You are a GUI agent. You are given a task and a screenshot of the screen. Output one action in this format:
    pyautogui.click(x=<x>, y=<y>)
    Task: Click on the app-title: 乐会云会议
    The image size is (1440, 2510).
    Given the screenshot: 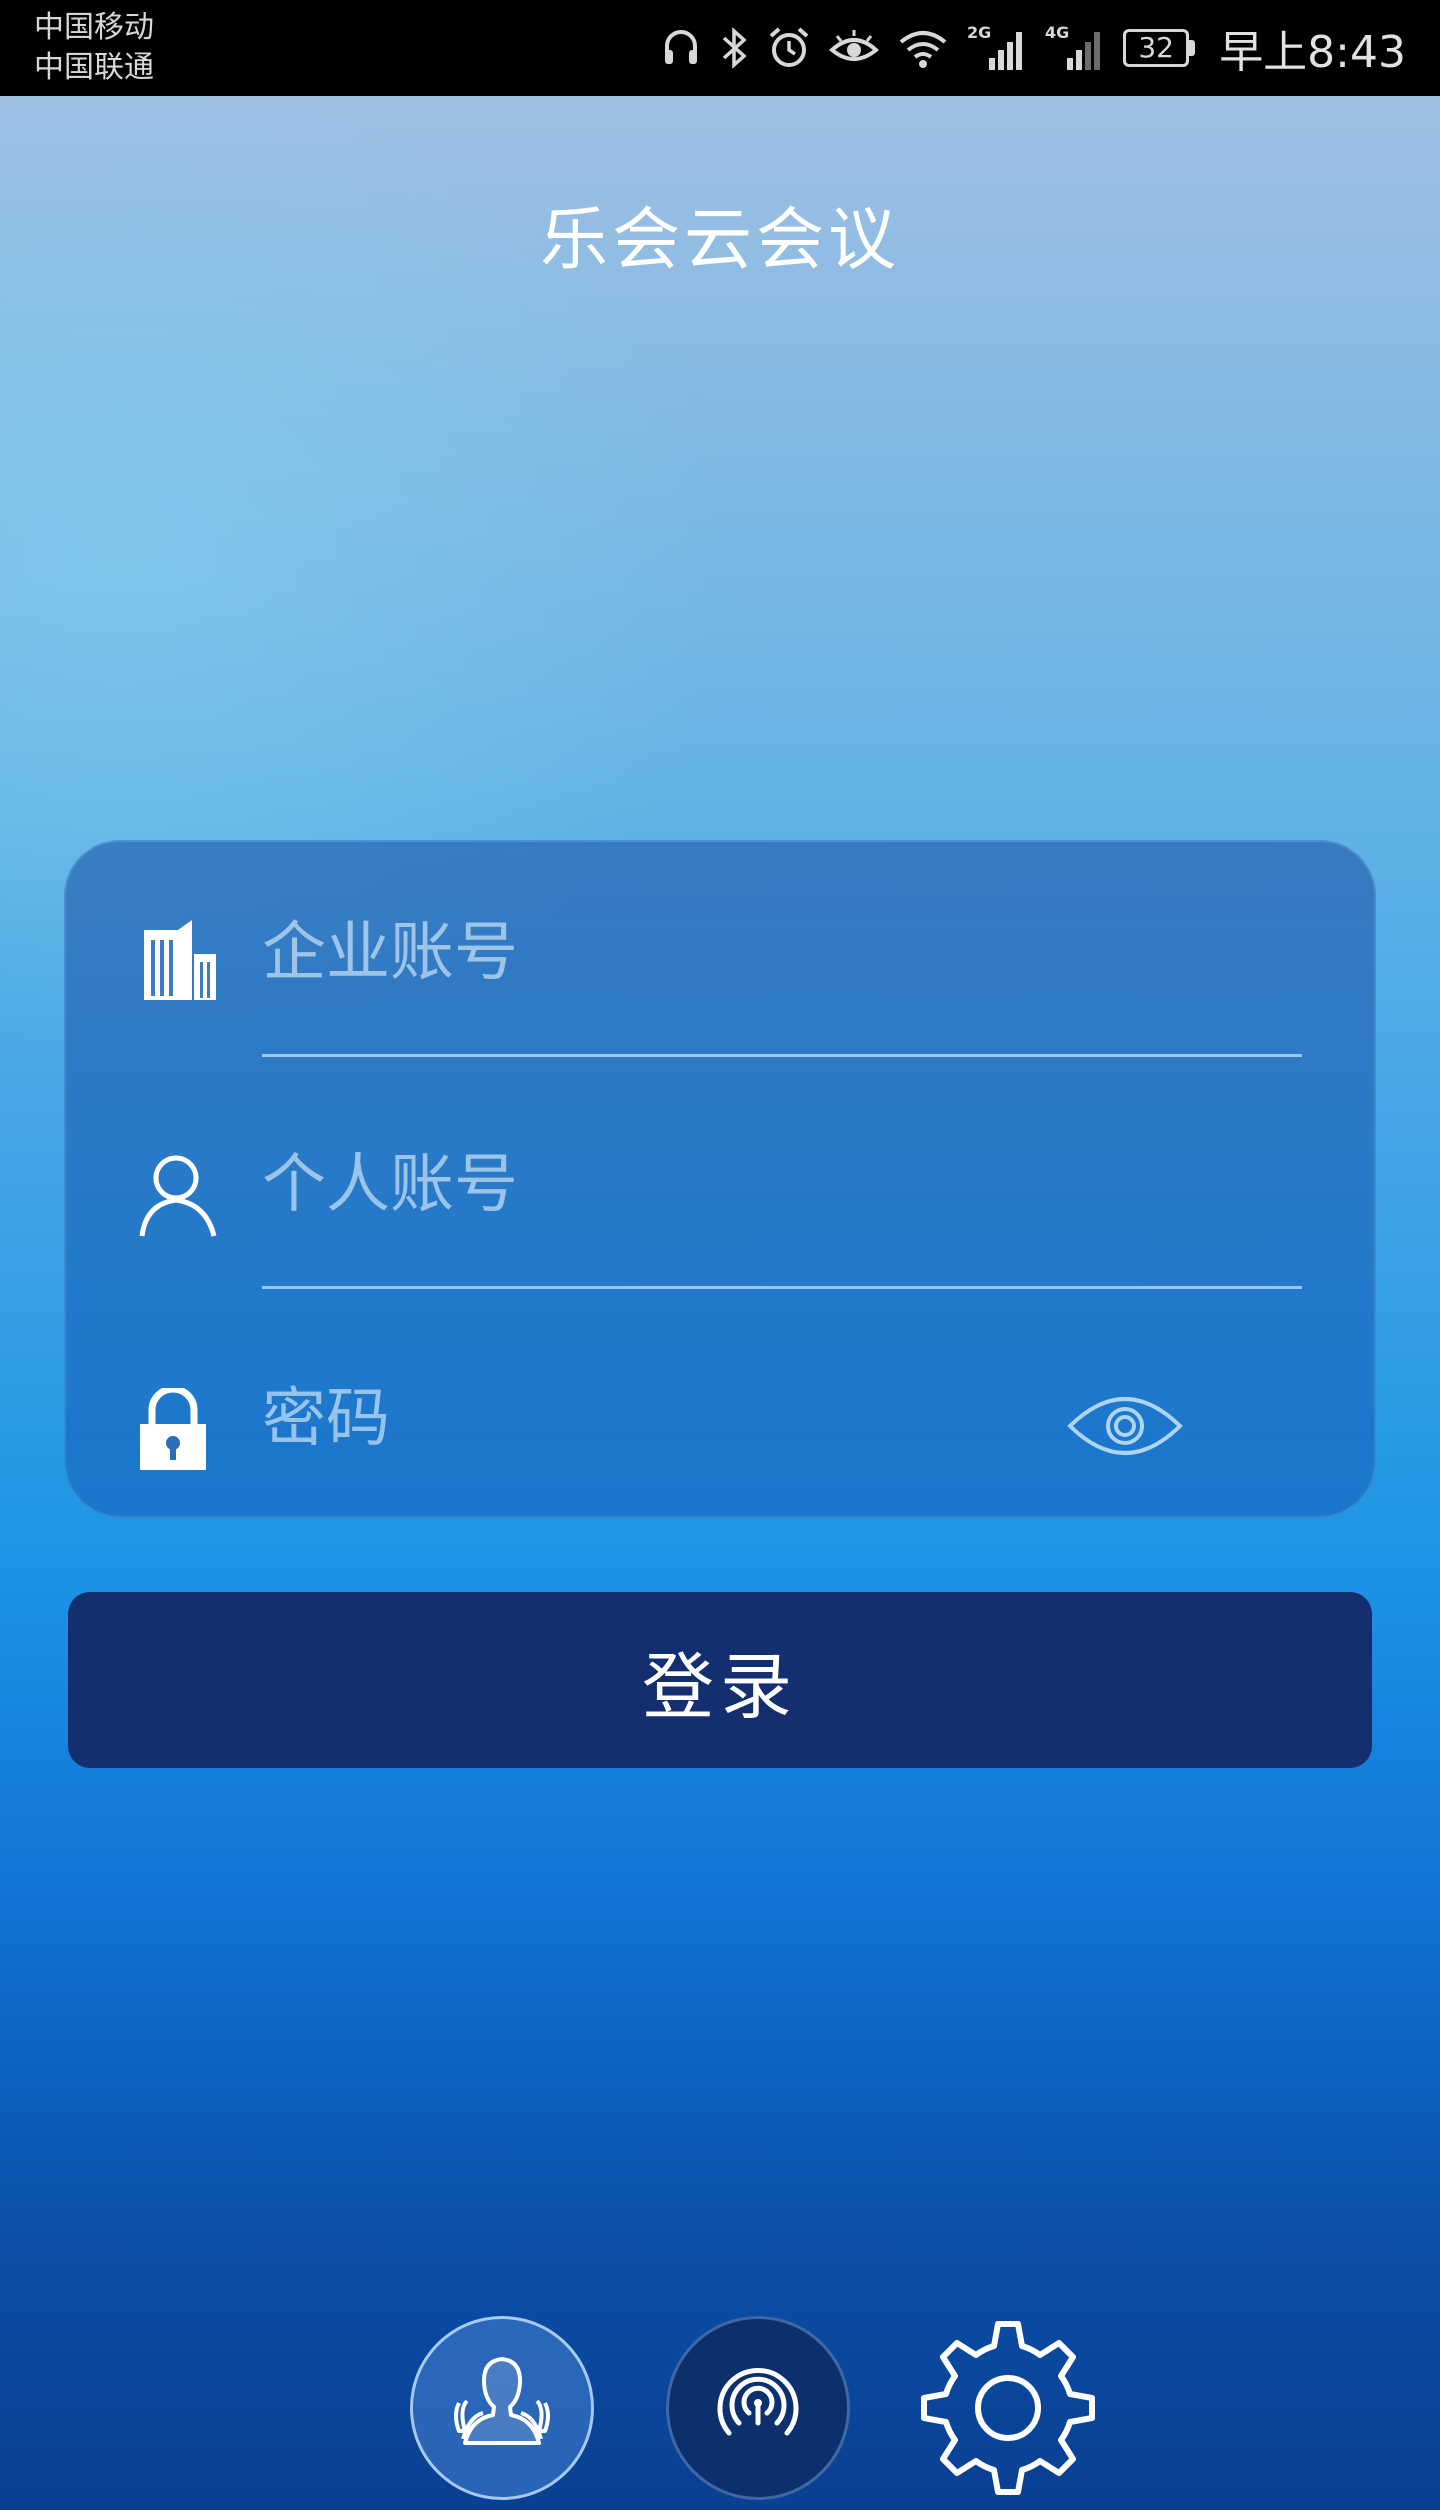 What is the action you would take?
    pyautogui.click(x=719, y=240)
    